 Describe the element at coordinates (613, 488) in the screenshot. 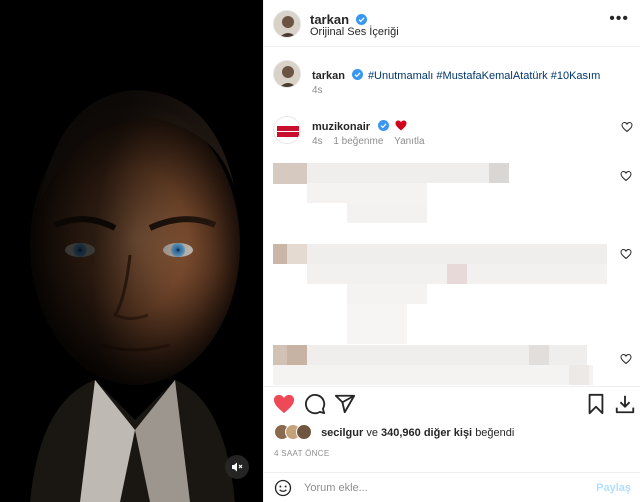

I see `post-comment-button: Paylaş` at that location.